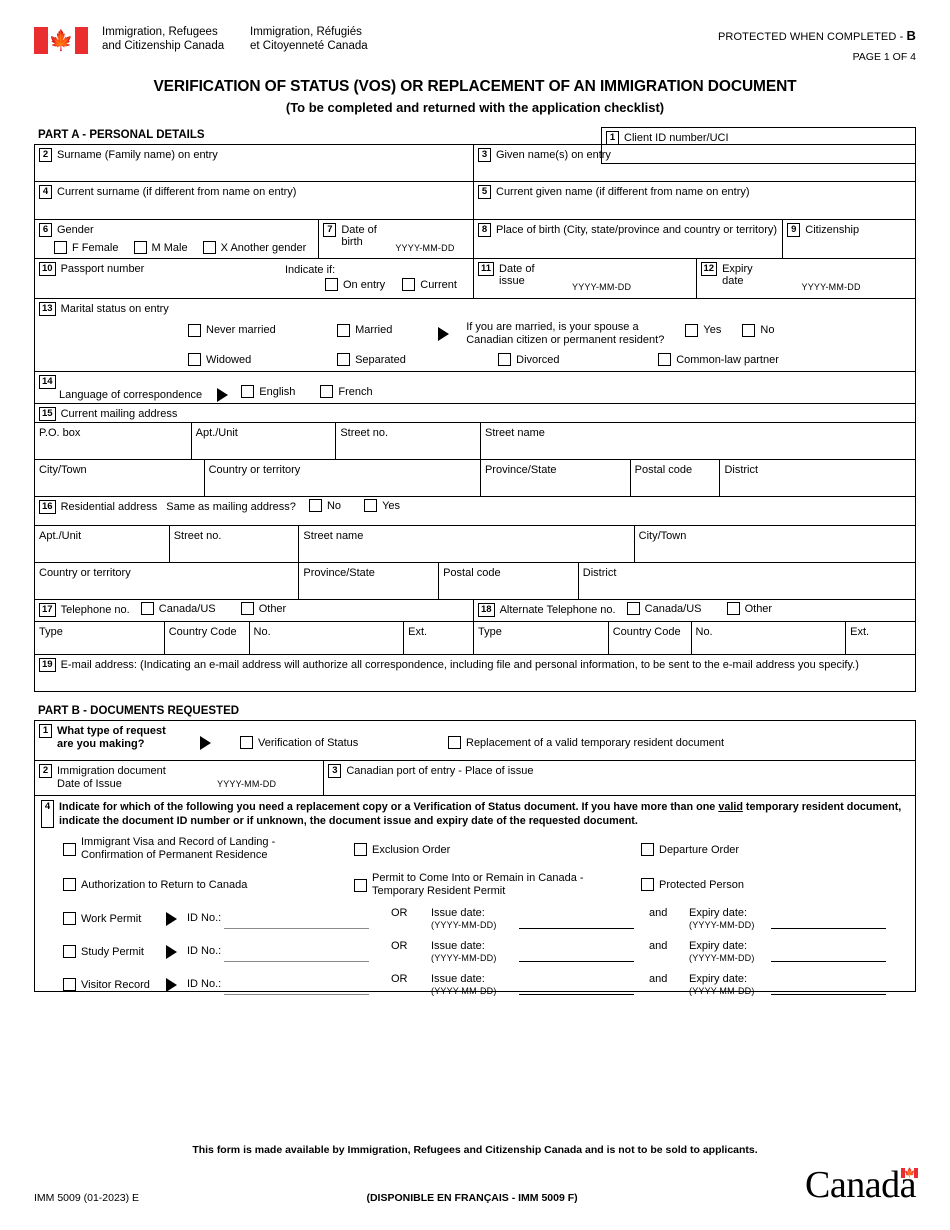 The width and height of the screenshot is (950, 1230). I want to click on field-alt-tel-number: No., so click(769, 638).